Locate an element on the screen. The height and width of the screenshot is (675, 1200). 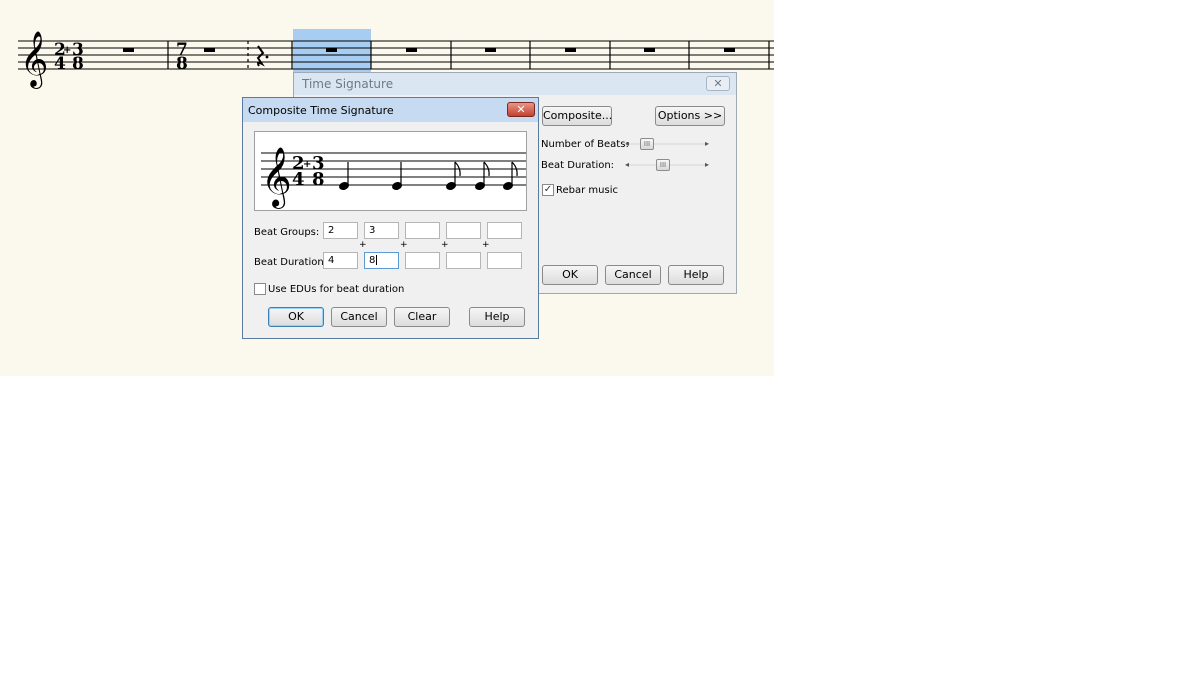
use-edus-checkbox is located at coordinates (260, 289).